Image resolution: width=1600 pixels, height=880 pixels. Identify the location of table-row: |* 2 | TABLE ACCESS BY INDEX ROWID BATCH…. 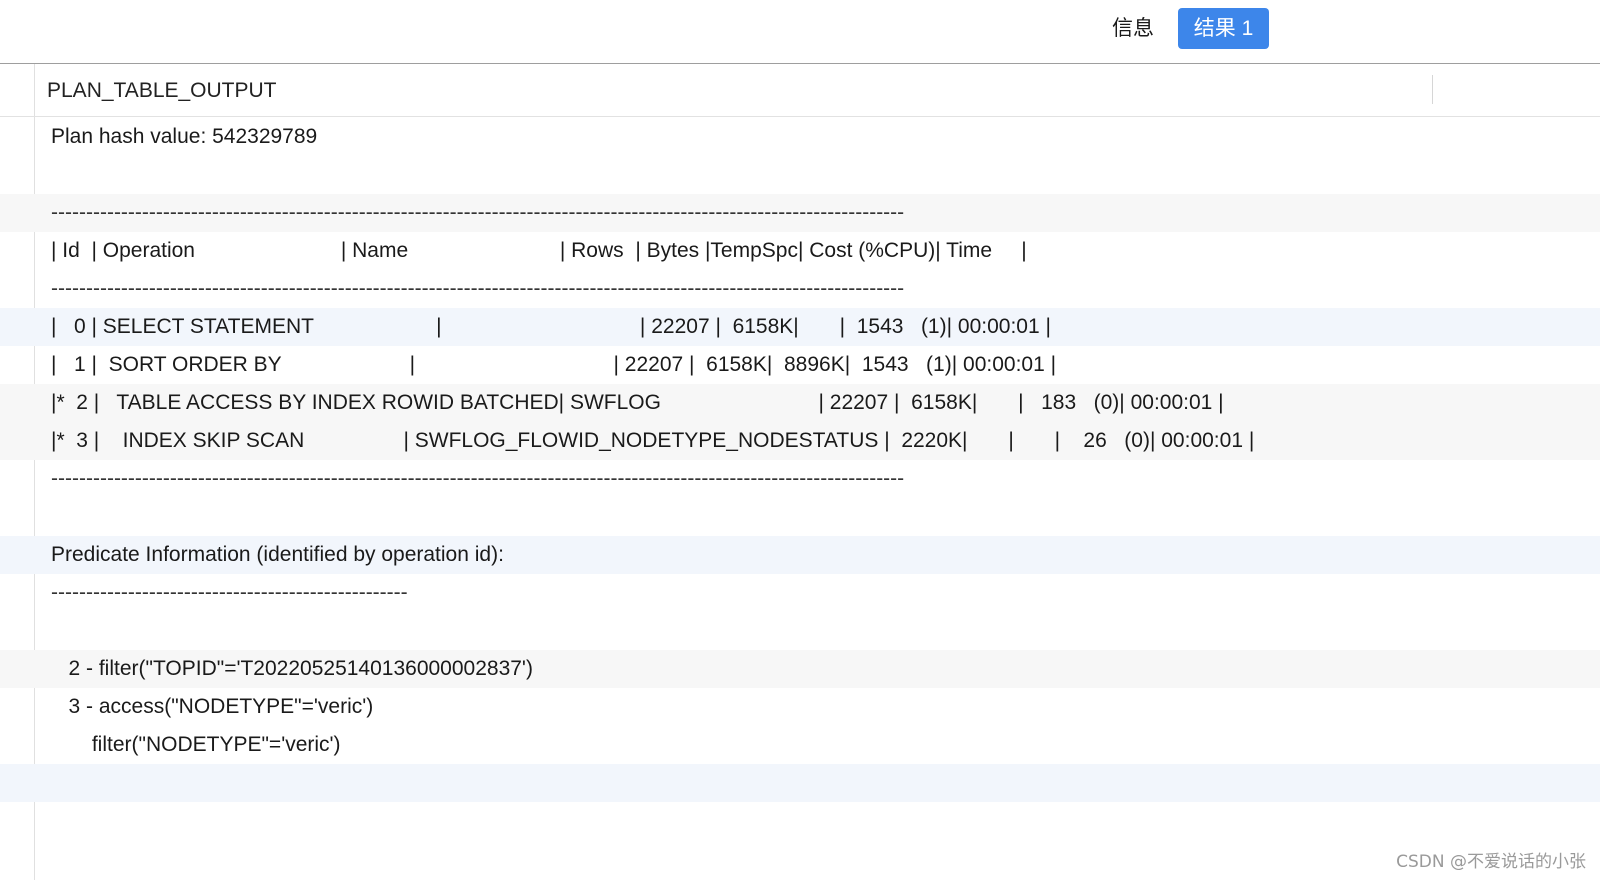
(800, 403).